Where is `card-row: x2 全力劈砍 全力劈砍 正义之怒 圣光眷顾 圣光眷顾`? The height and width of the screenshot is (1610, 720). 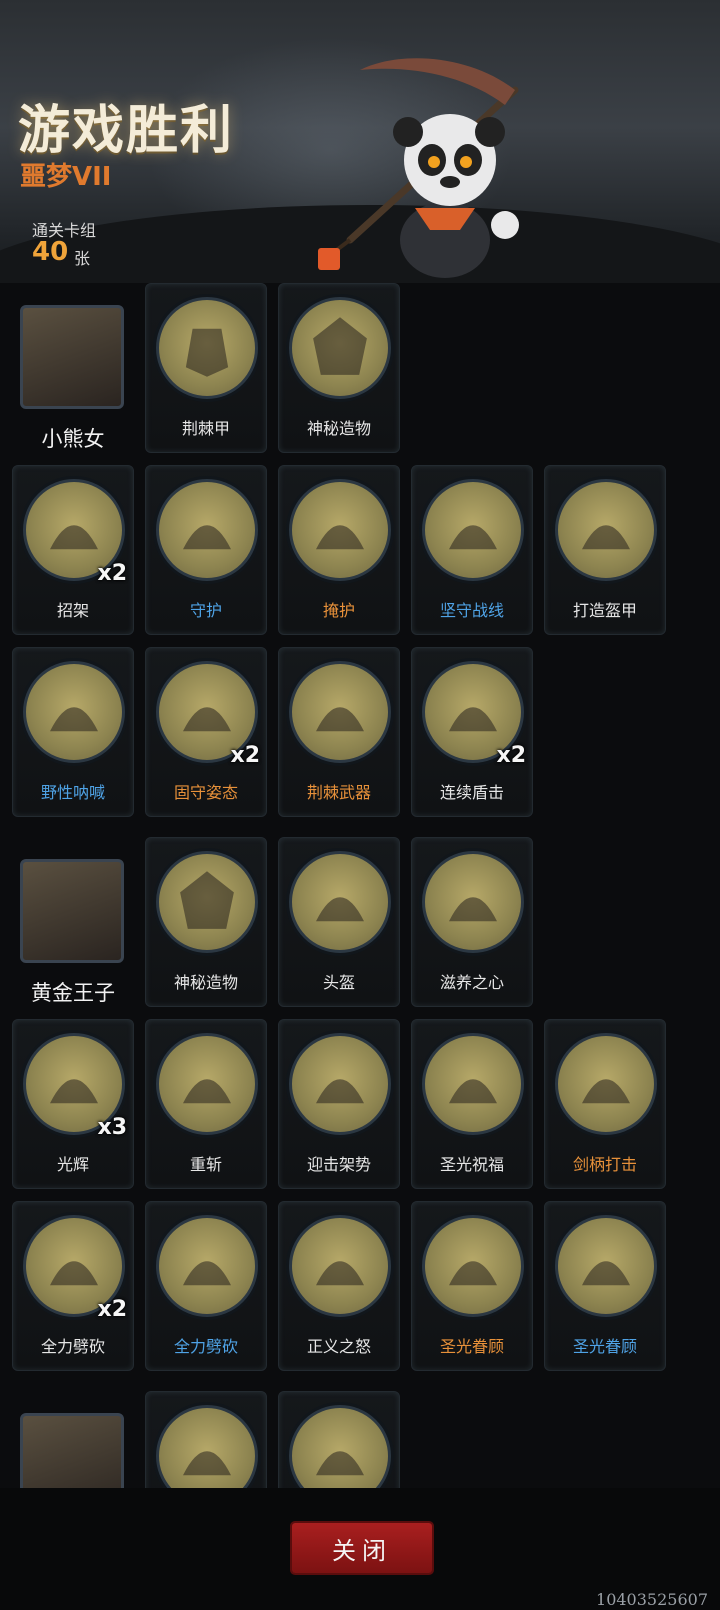 card-row: x2 全力劈砍 全力劈砍 正义之怒 圣光眷顾 圣光眷顾 is located at coordinates (360, 1286).